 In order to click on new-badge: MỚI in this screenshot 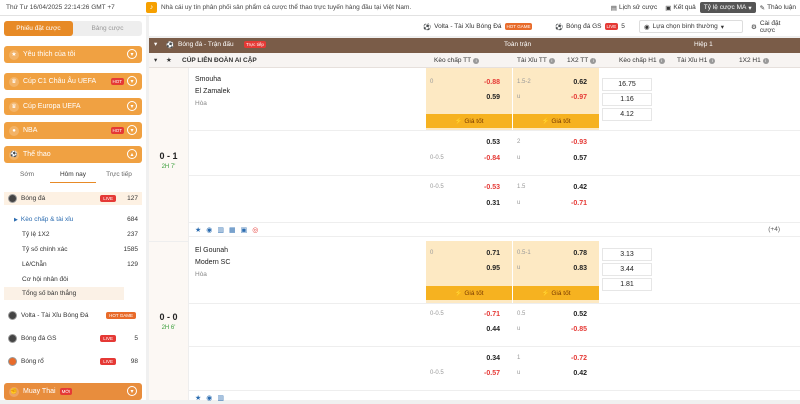, I will do `click(66, 391)`.